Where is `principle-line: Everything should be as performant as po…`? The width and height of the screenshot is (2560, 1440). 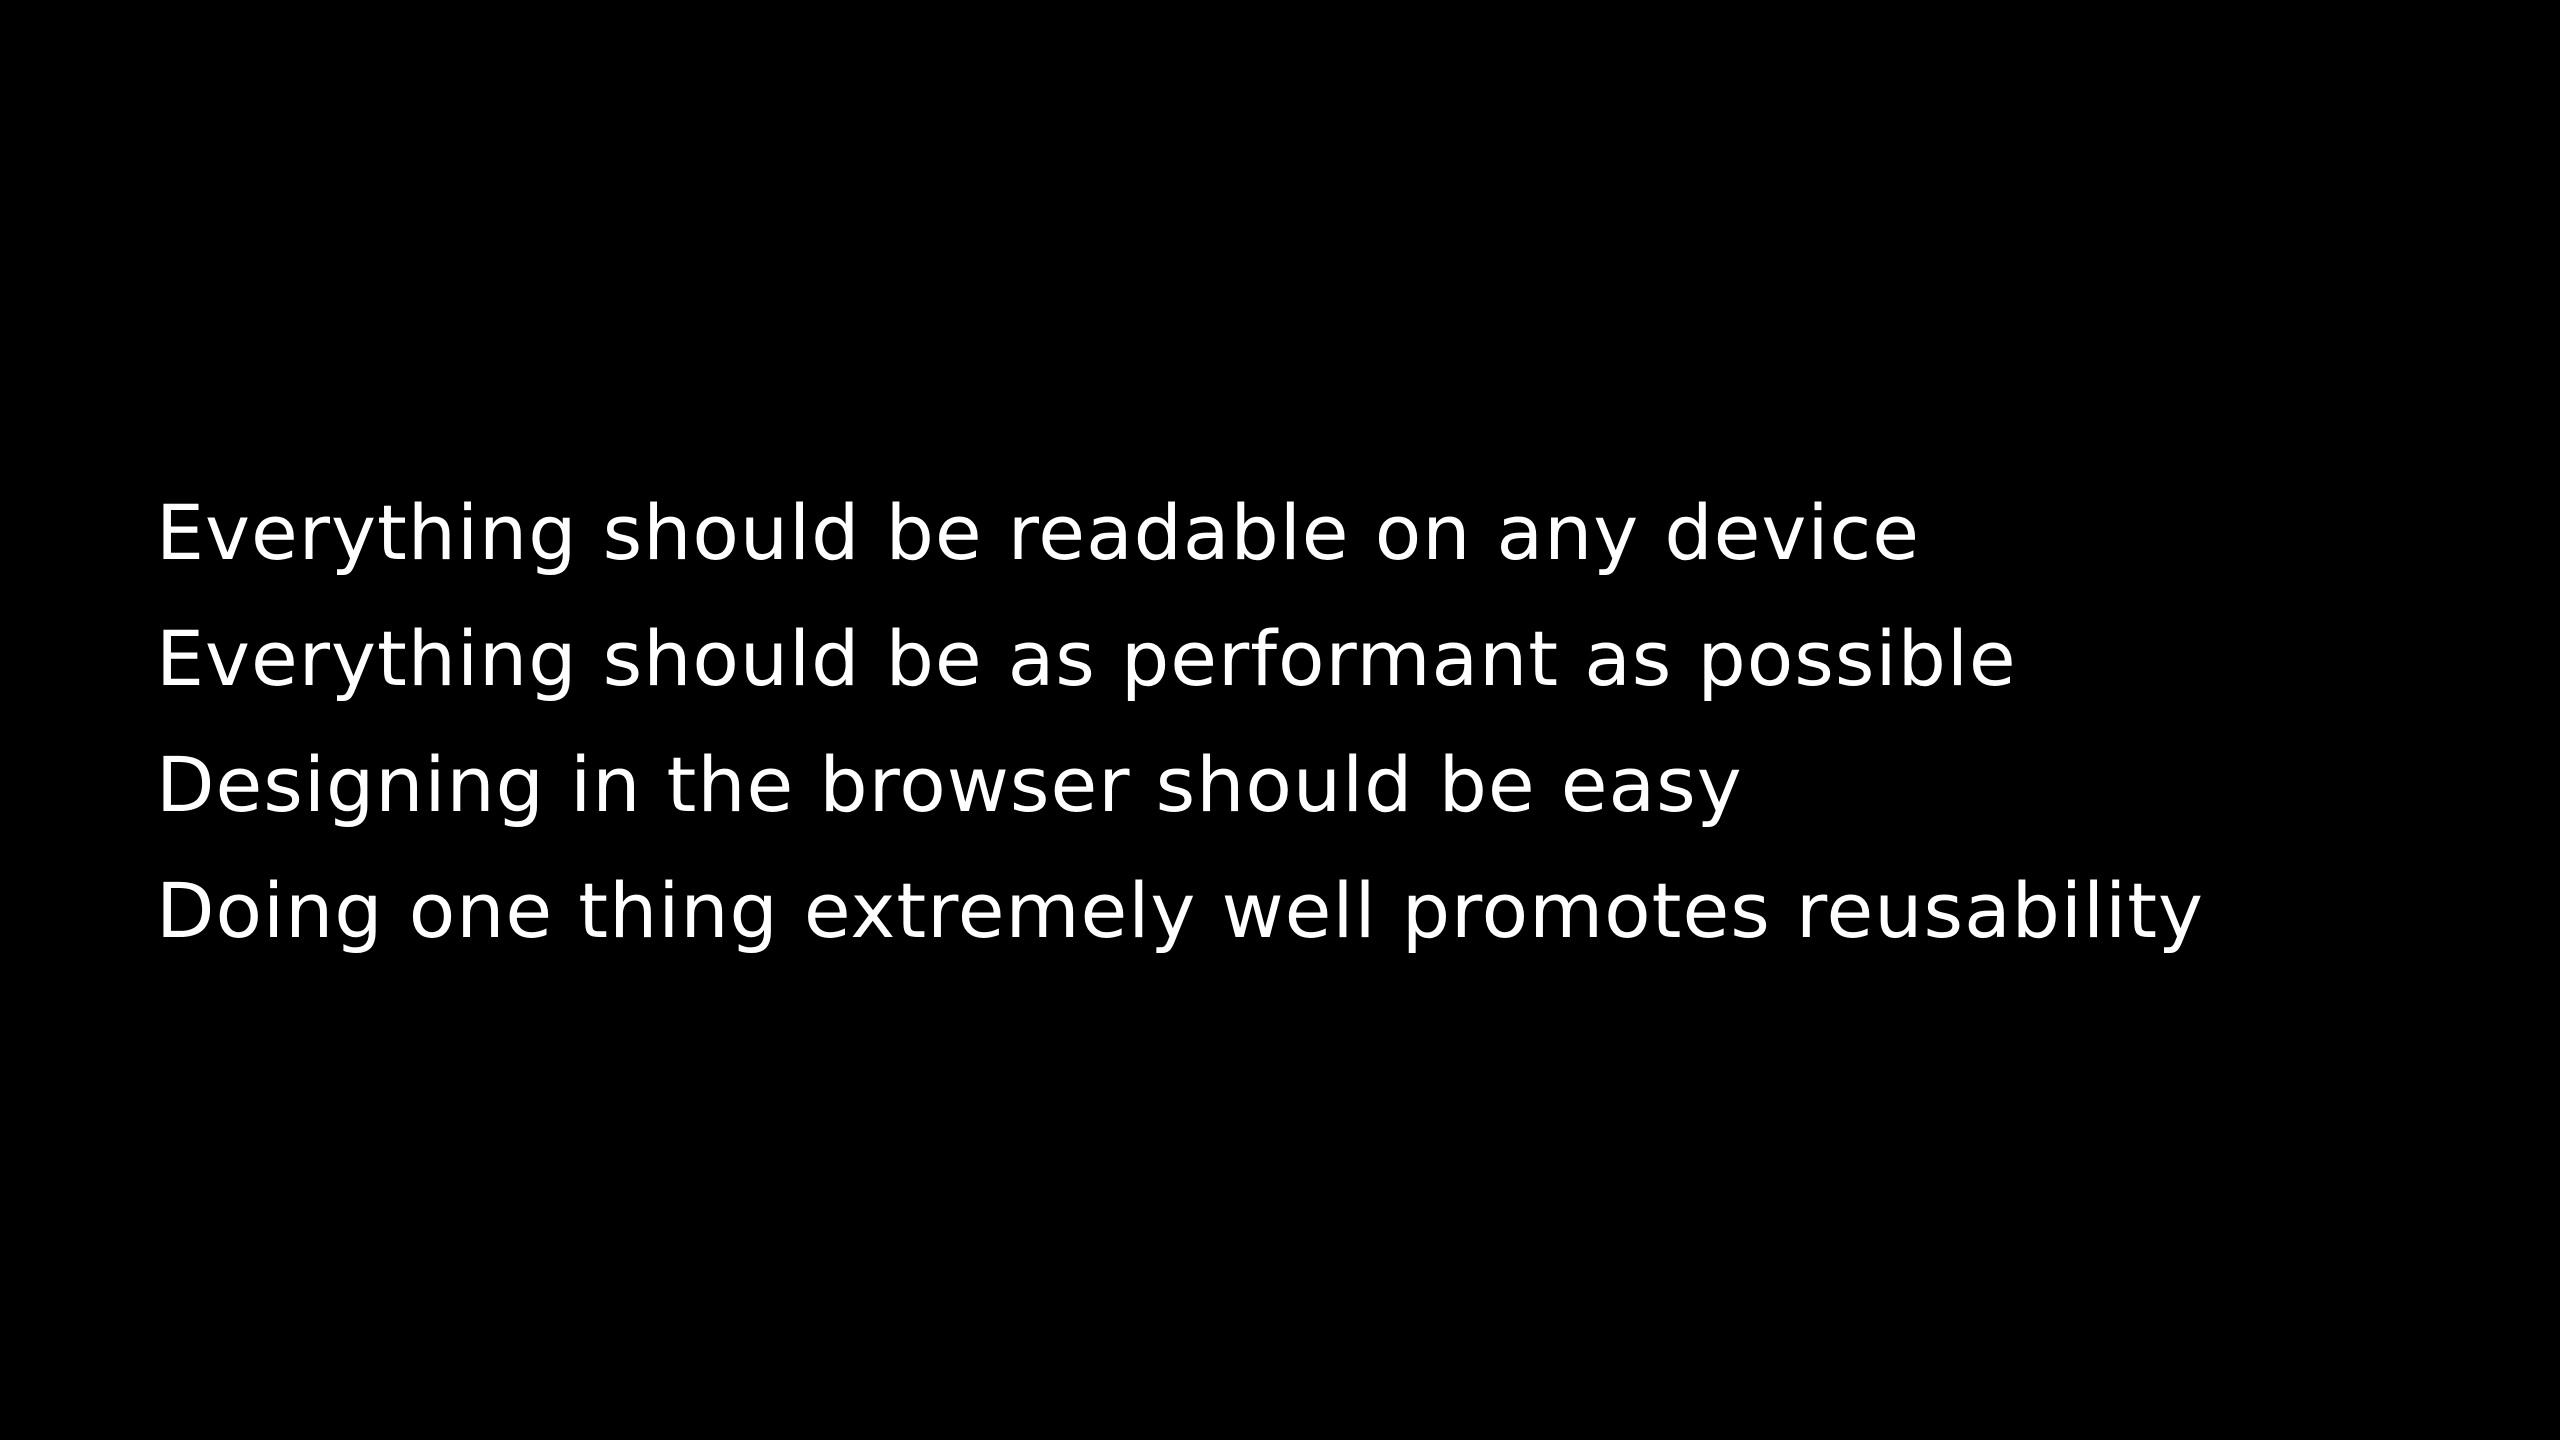 principle-line: Everything should be as performant as po… is located at coordinates (1086, 658).